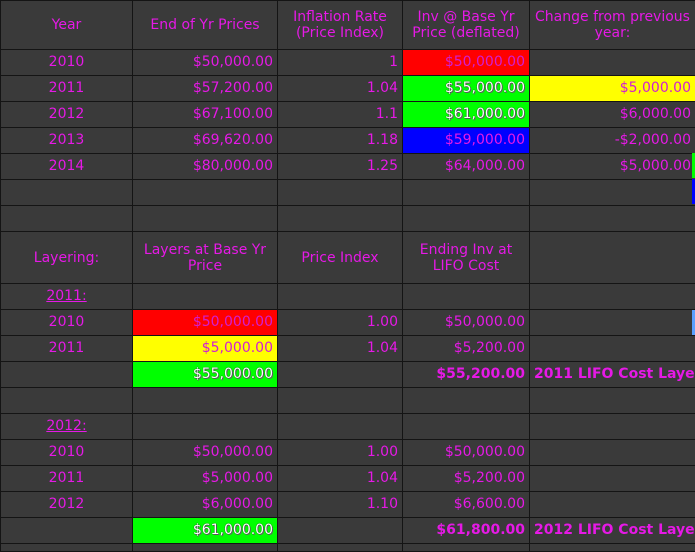  I want to click on total-layer-cell: $61,000.00, so click(205, 531).